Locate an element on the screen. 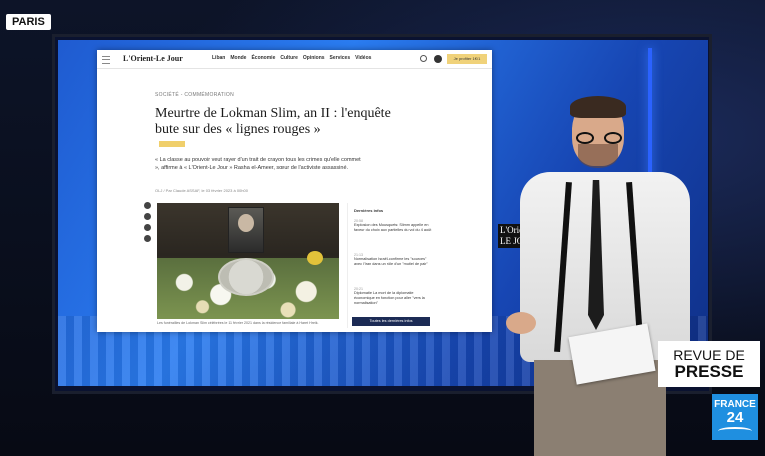 The width and height of the screenshot is (765, 456). program-title-badge: REVUE DE PRESSE is located at coordinates (709, 364).